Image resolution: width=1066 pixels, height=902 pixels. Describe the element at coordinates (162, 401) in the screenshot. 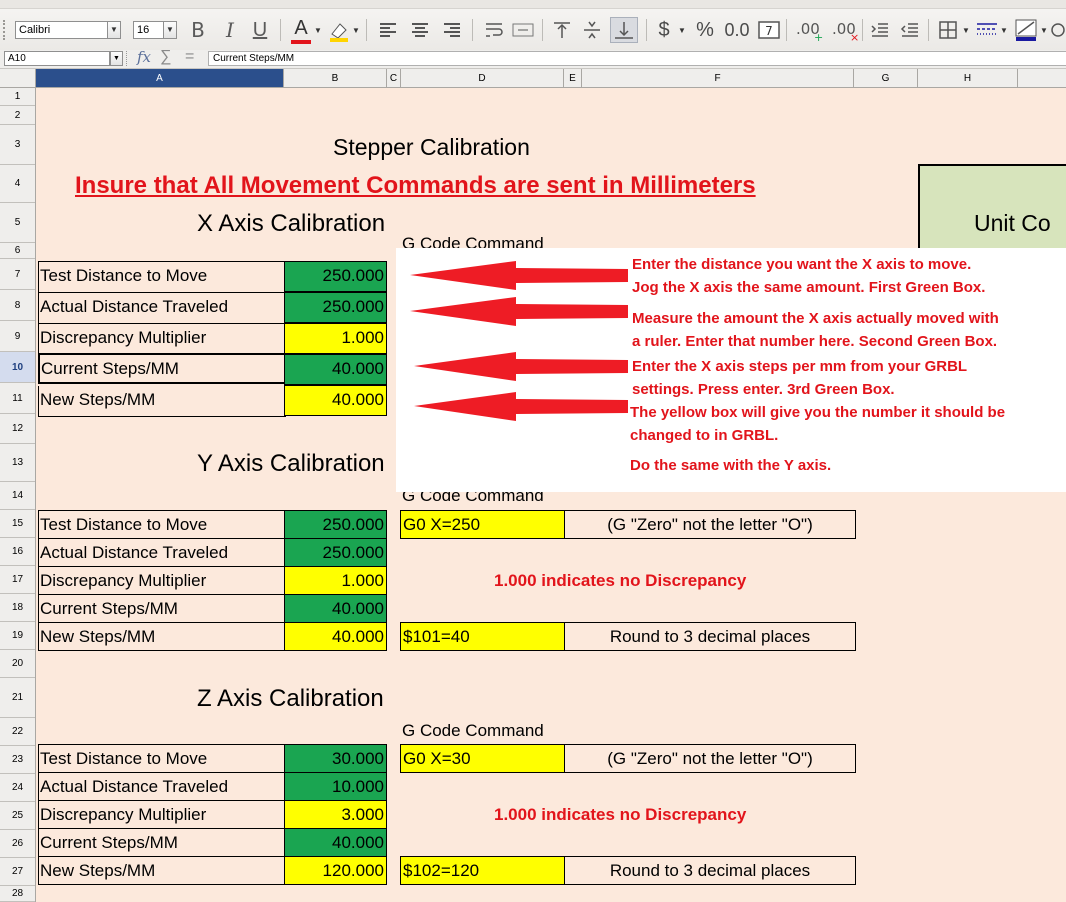

I see `x-label-new-steps: New Steps/MM` at that location.